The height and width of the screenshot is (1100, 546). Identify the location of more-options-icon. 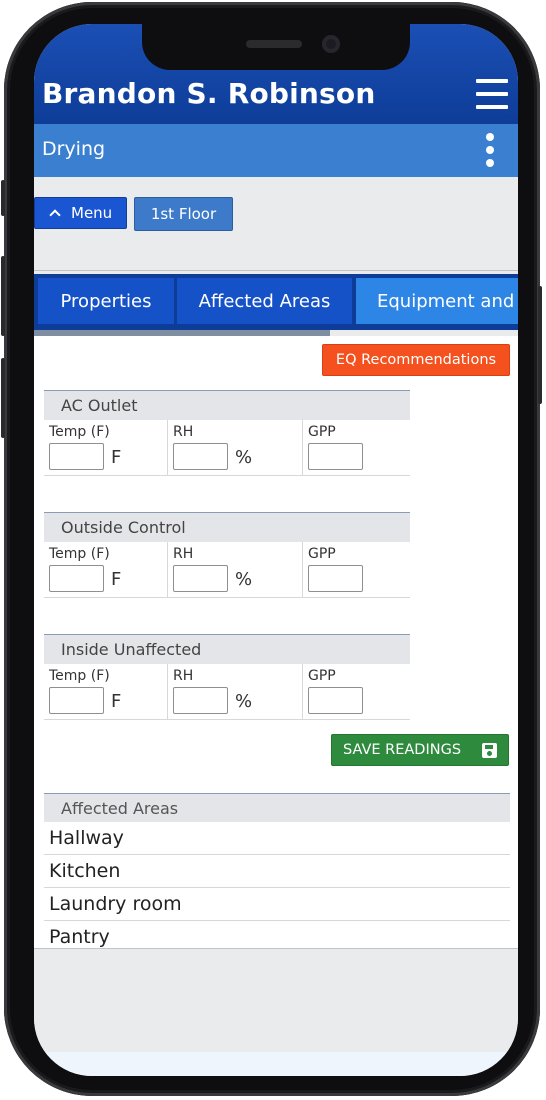
(490, 150).